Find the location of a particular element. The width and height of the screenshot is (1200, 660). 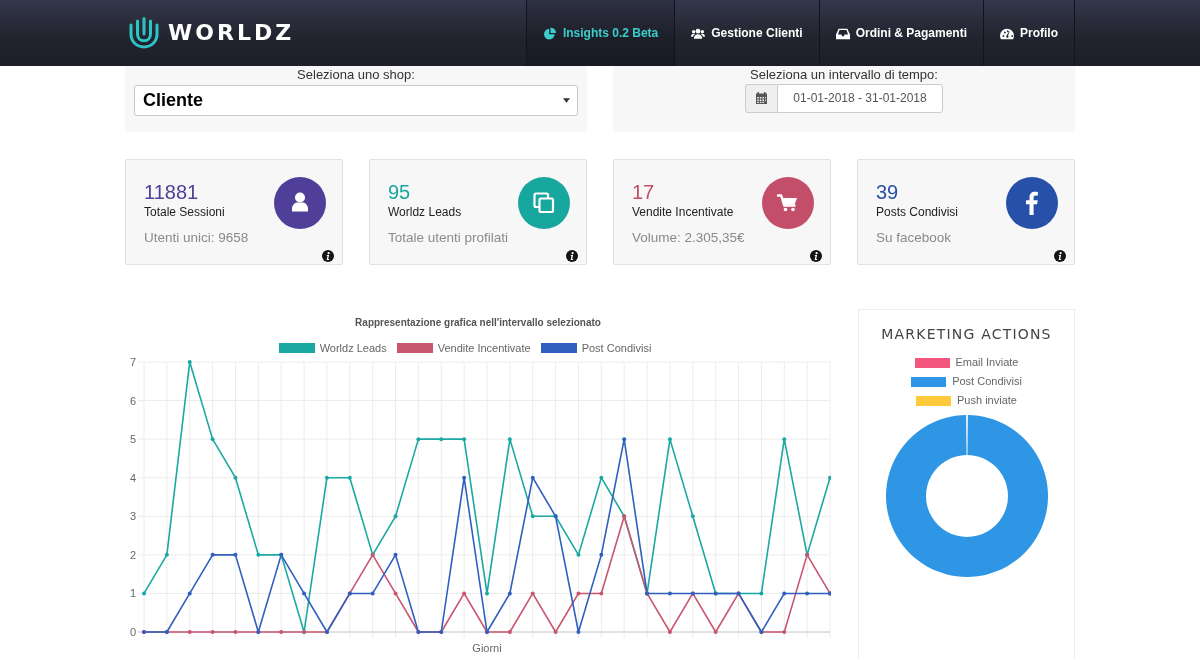

pie-chart-icon is located at coordinates (549, 33).